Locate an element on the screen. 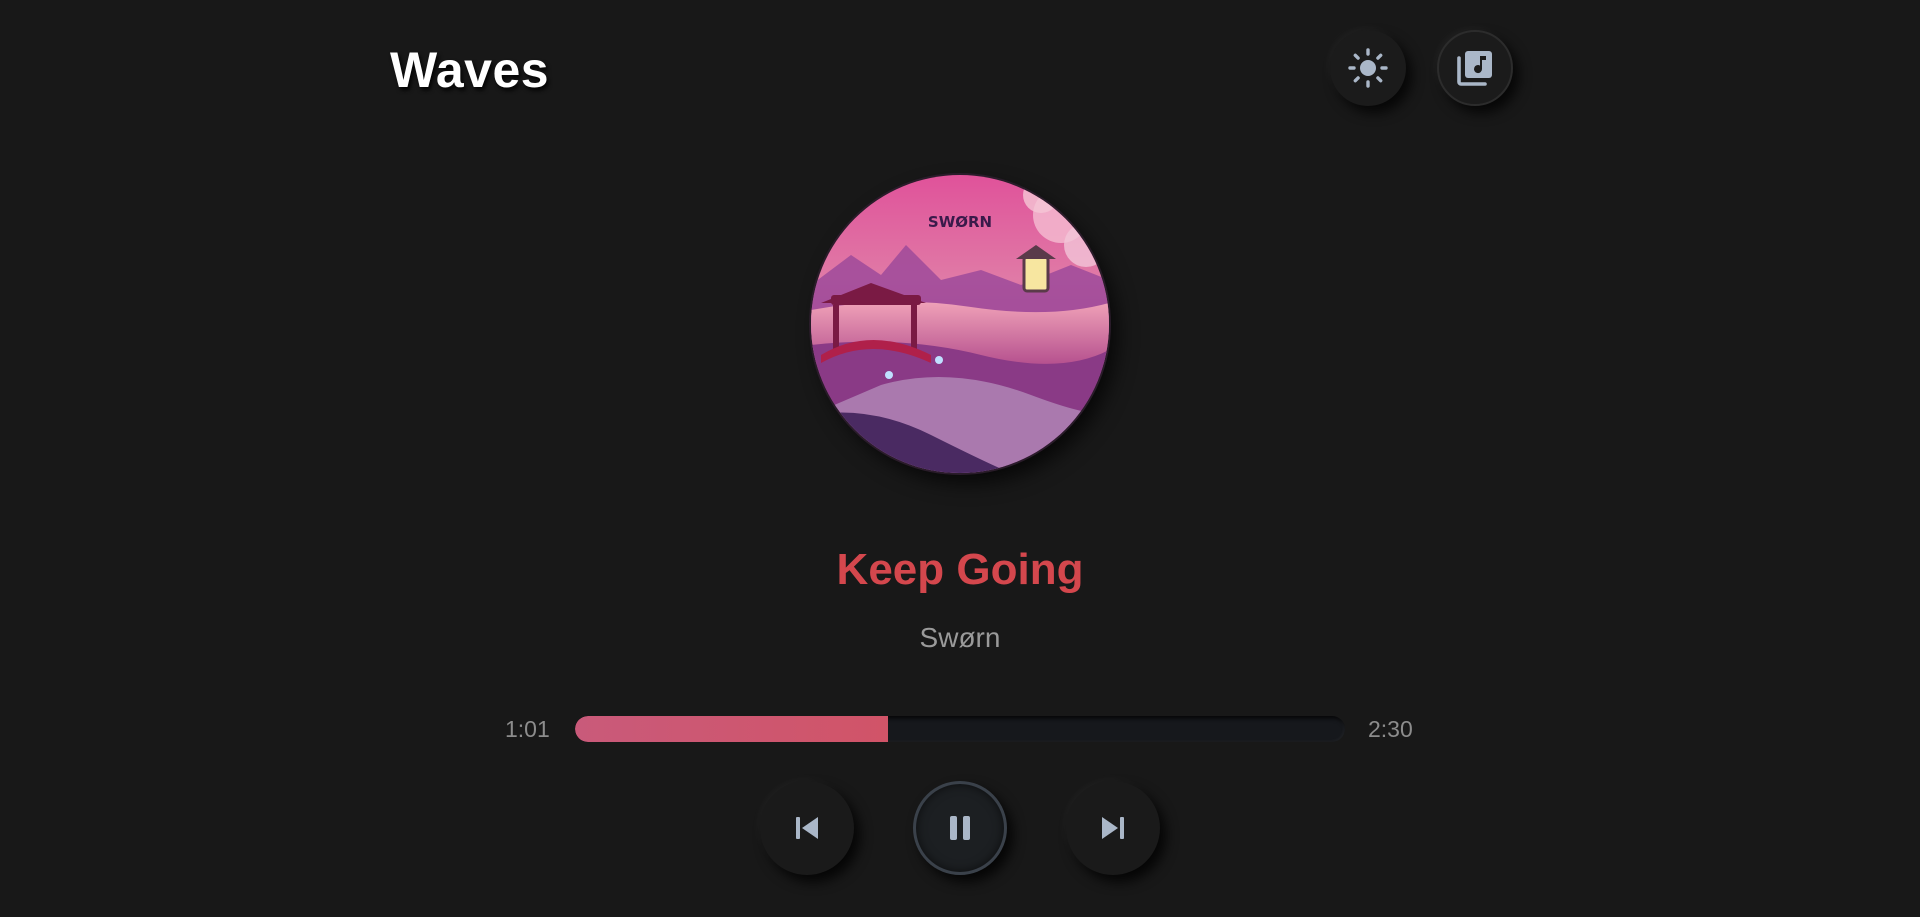  skip-next-icon is located at coordinates (1113, 828).